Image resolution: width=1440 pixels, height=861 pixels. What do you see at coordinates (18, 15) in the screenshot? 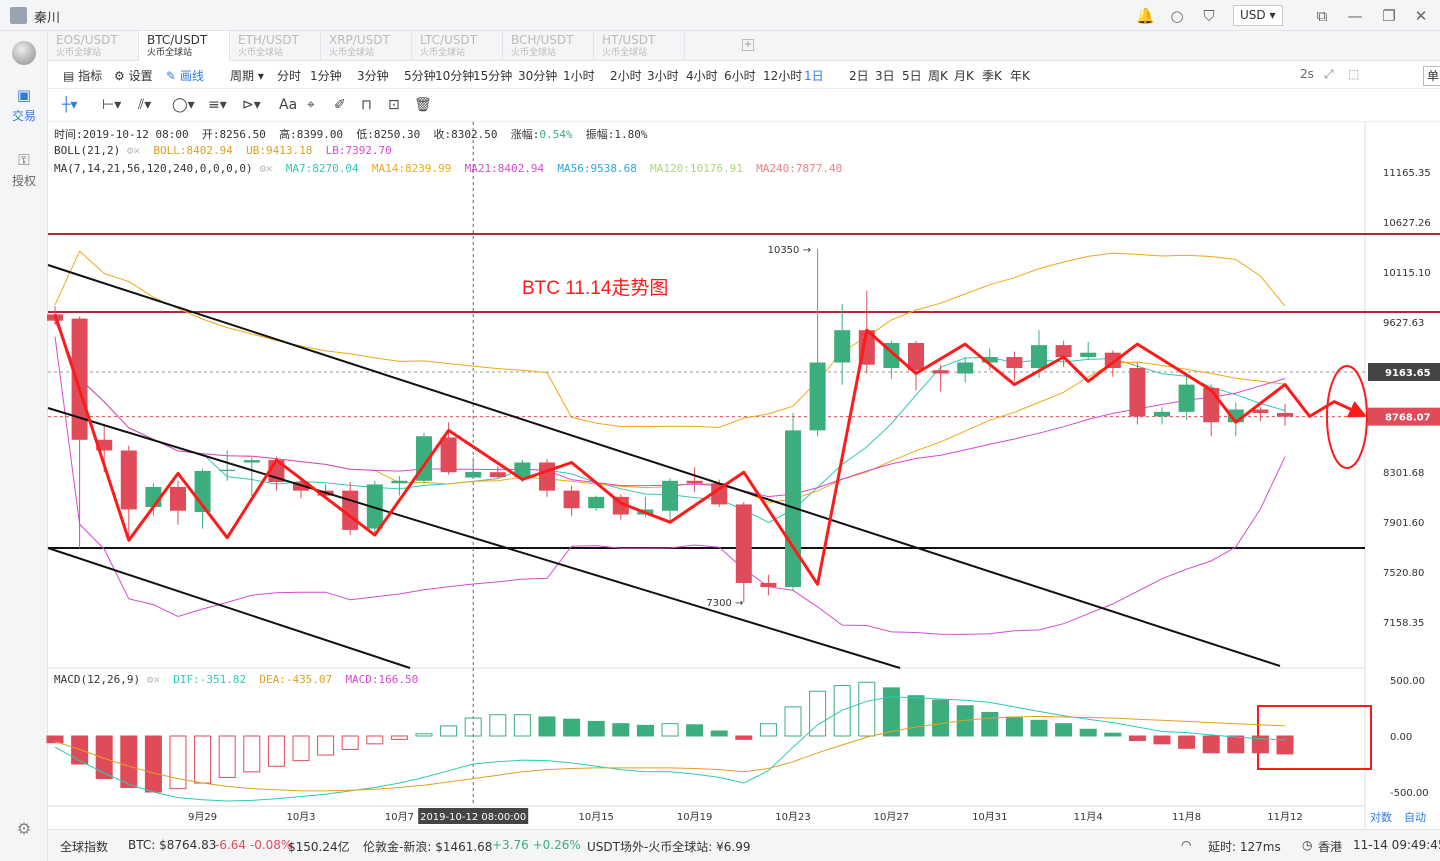
I see `avatar-icon` at bounding box center [18, 15].